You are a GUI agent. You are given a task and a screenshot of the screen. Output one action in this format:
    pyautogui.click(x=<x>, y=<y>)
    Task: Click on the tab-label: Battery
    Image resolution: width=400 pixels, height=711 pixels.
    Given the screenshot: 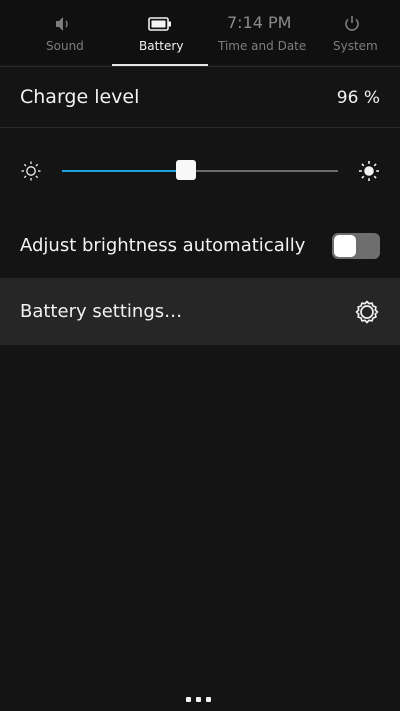 What is the action you would take?
    pyautogui.click(x=161, y=46)
    